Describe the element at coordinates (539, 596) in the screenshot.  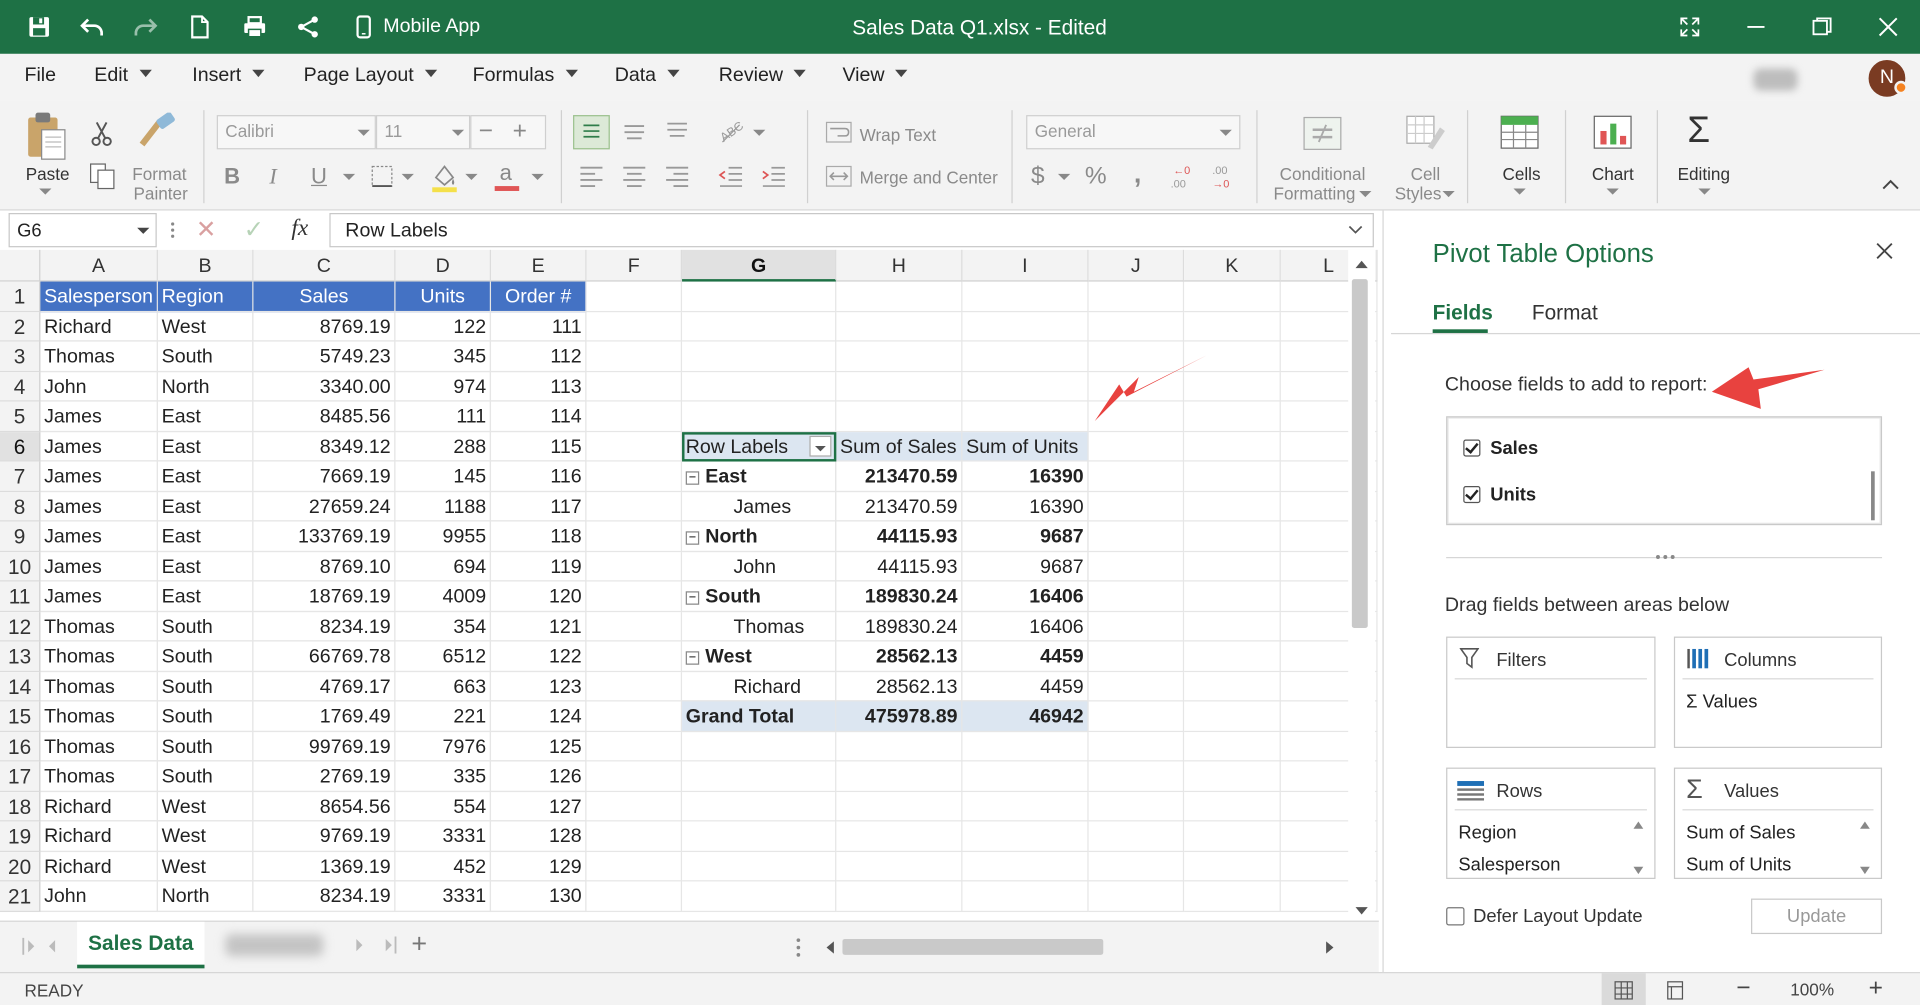
I see `table-cell: 120` at that location.